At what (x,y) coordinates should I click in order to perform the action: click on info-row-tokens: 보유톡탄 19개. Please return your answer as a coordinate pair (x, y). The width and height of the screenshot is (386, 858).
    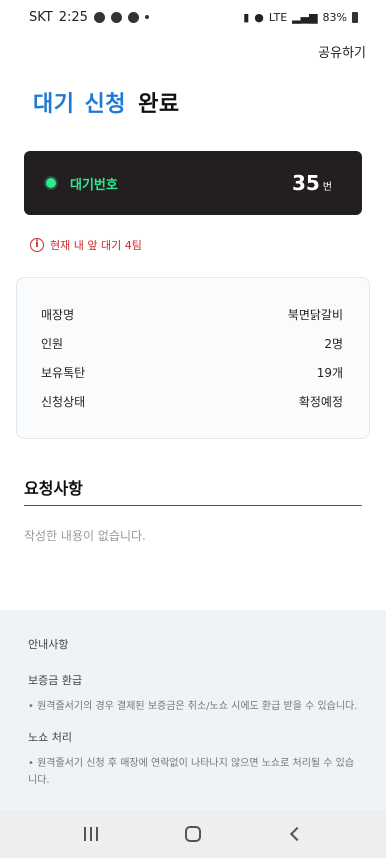
    Looking at the image, I should click on (192, 372).